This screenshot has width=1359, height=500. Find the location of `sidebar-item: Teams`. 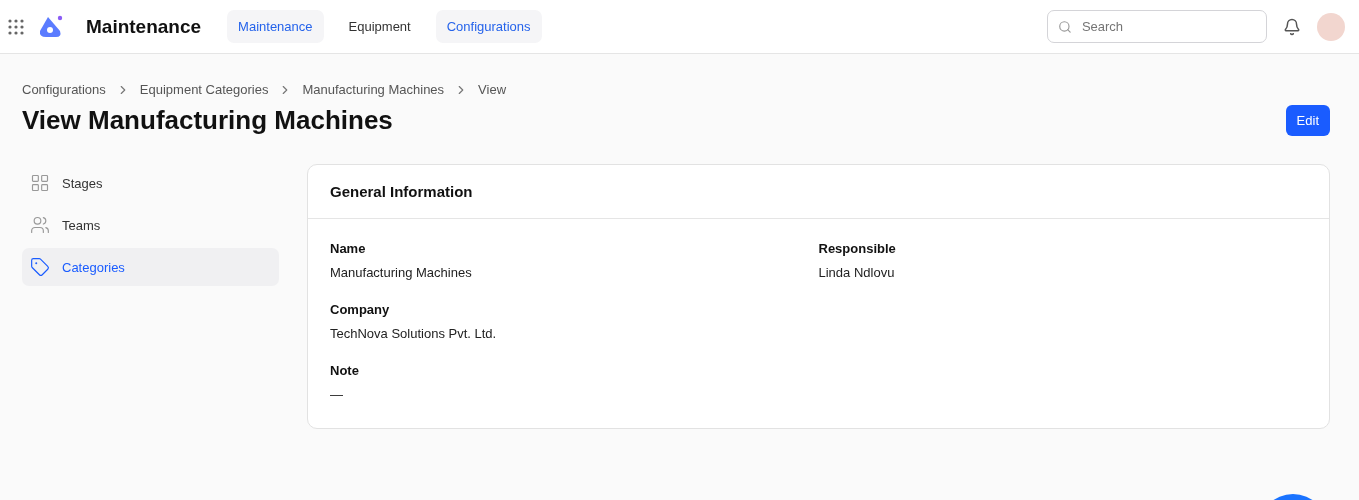

sidebar-item: Teams is located at coordinates (150, 225).